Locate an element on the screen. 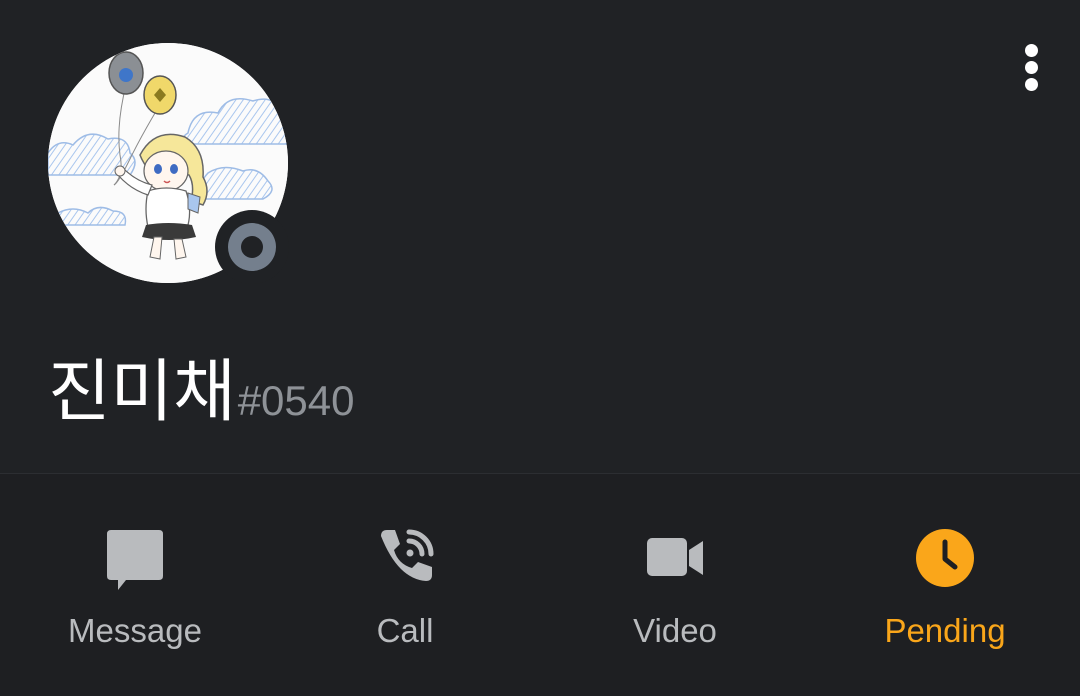  video-icon is located at coordinates (675, 557).